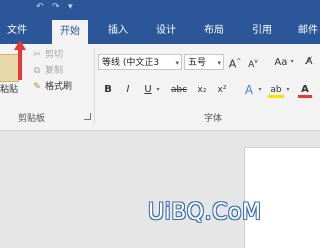  Describe the element at coordinates (235, 62) in the screenshot. I see `grow-font-button: A^` at that location.